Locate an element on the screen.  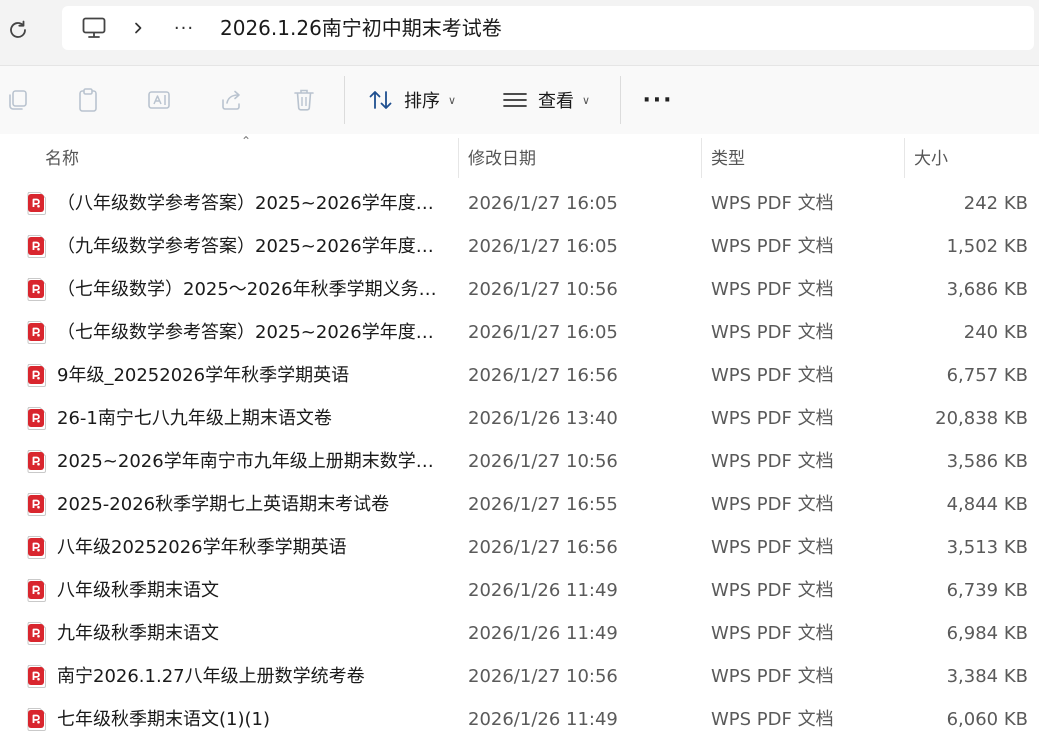
column-header-date-label: 修改日期 is located at coordinates (502, 158).